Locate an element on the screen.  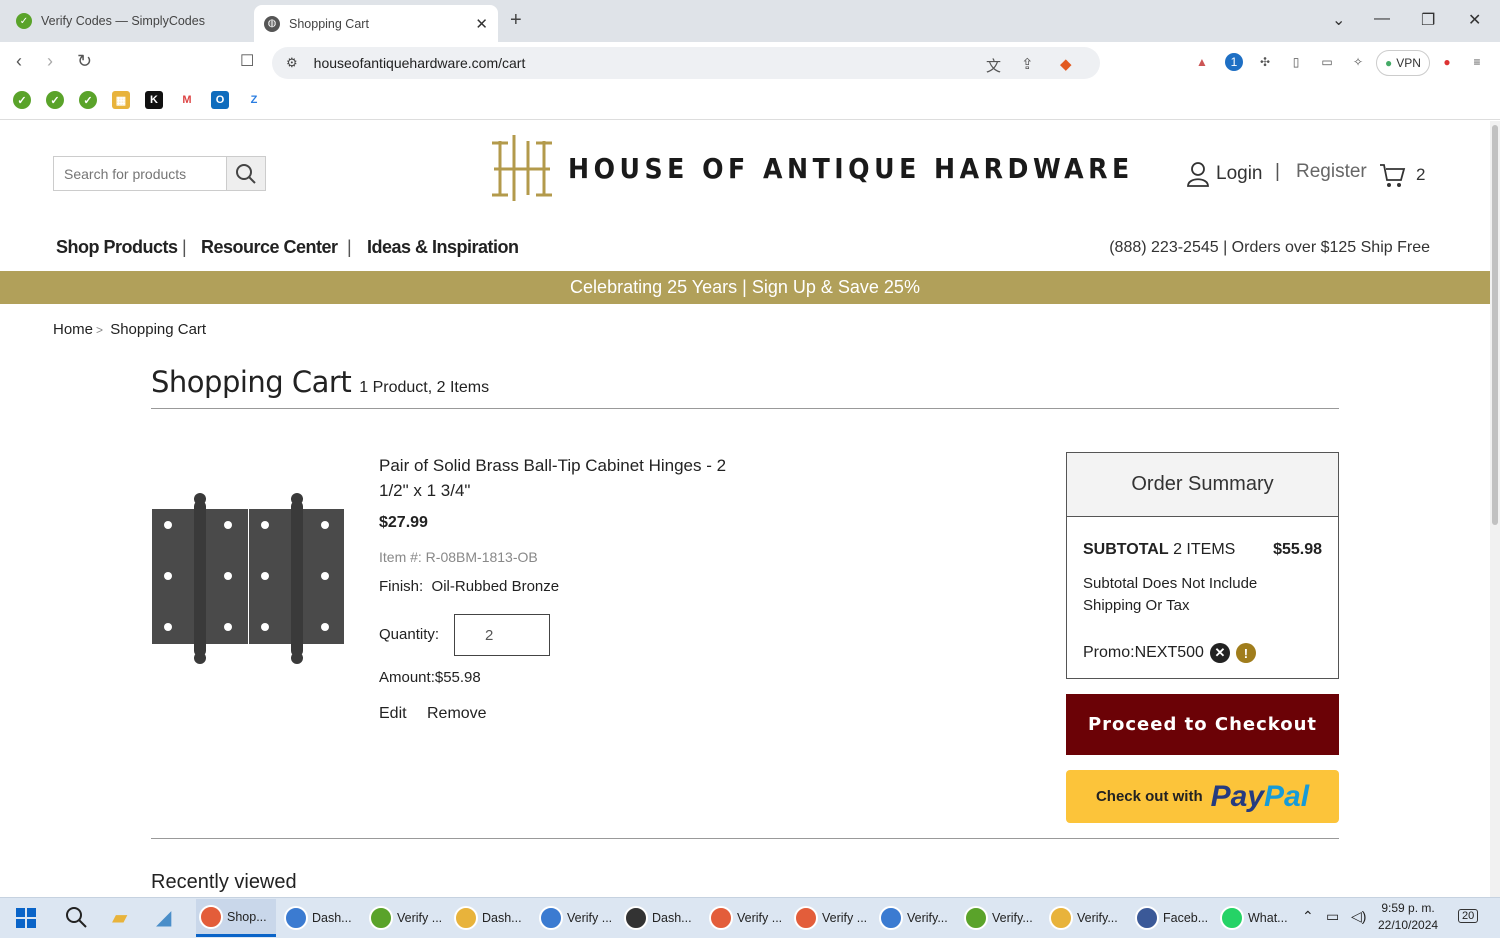
tab-verify-codes: ✓ Verify Codes — SimplyCodes is located at coordinates (128, 21).